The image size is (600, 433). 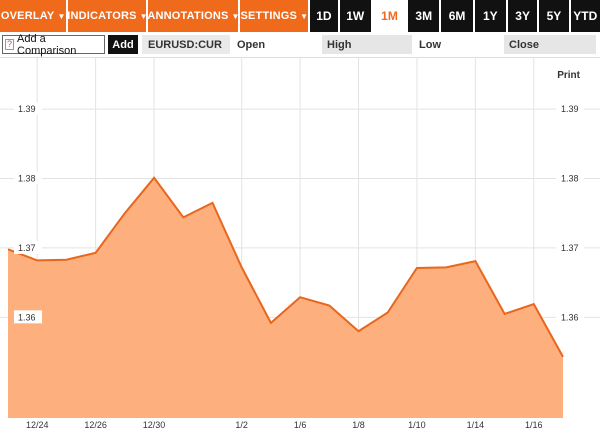 What do you see at coordinates (37, 425) in the screenshot?
I see `x-tick-label: 12/24` at bounding box center [37, 425].